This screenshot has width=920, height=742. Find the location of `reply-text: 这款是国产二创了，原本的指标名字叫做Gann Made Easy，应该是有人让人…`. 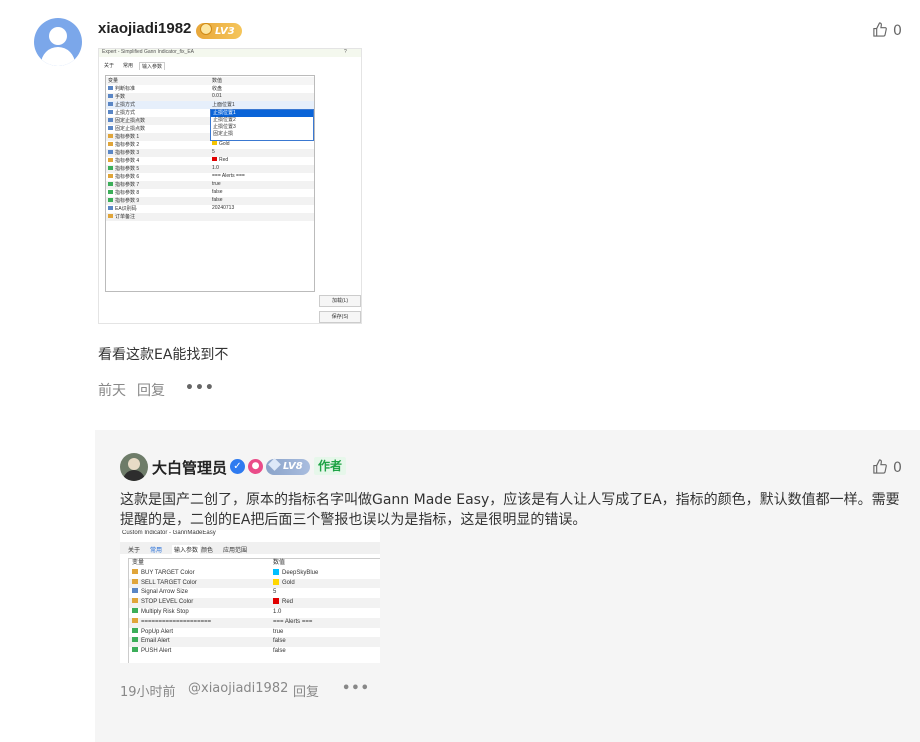

reply-text: 这款是国产二创了，原本的指标名字叫做Gann Made Easy，应该是有人让人… is located at coordinates (510, 510).